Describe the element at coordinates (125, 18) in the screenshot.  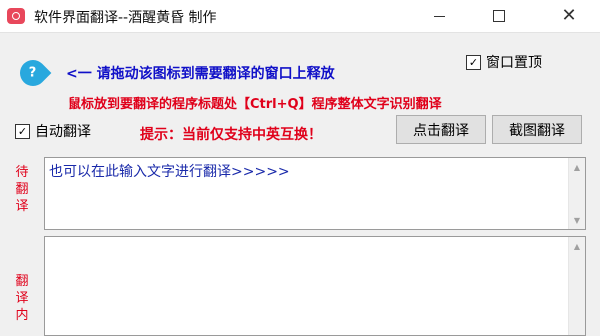
I see `window-title: 软件界面翻译--酒醒黄昏 制作` at that location.